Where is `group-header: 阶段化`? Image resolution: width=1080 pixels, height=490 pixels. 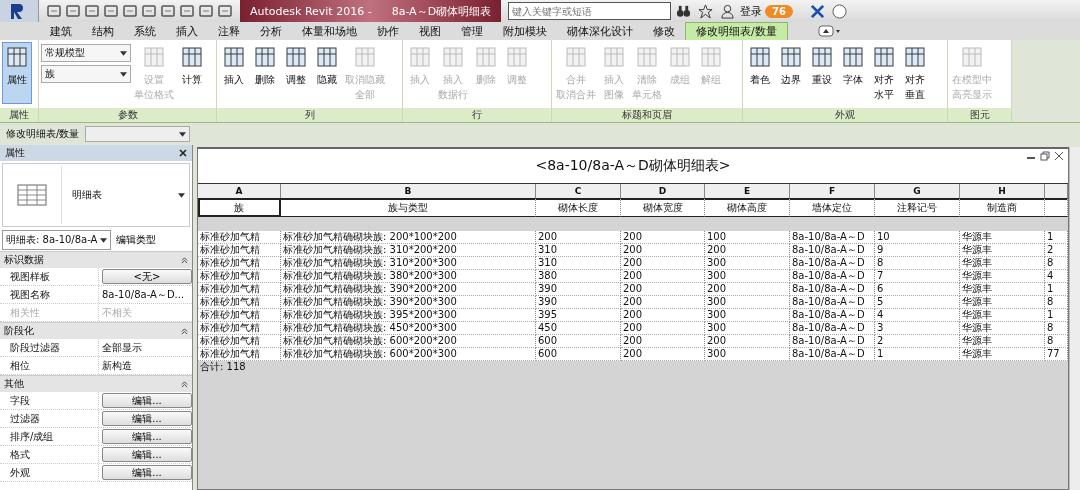 group-header: 阶段化 is located at coordinates (96, 330).